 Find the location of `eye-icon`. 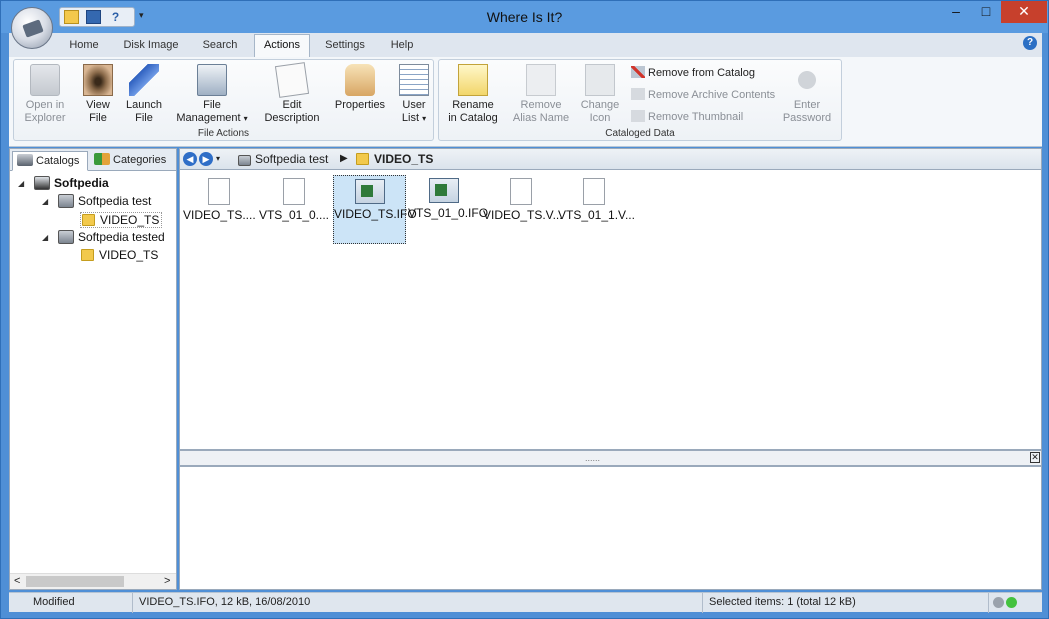

eye-icon is located at coordinates (98, 80).